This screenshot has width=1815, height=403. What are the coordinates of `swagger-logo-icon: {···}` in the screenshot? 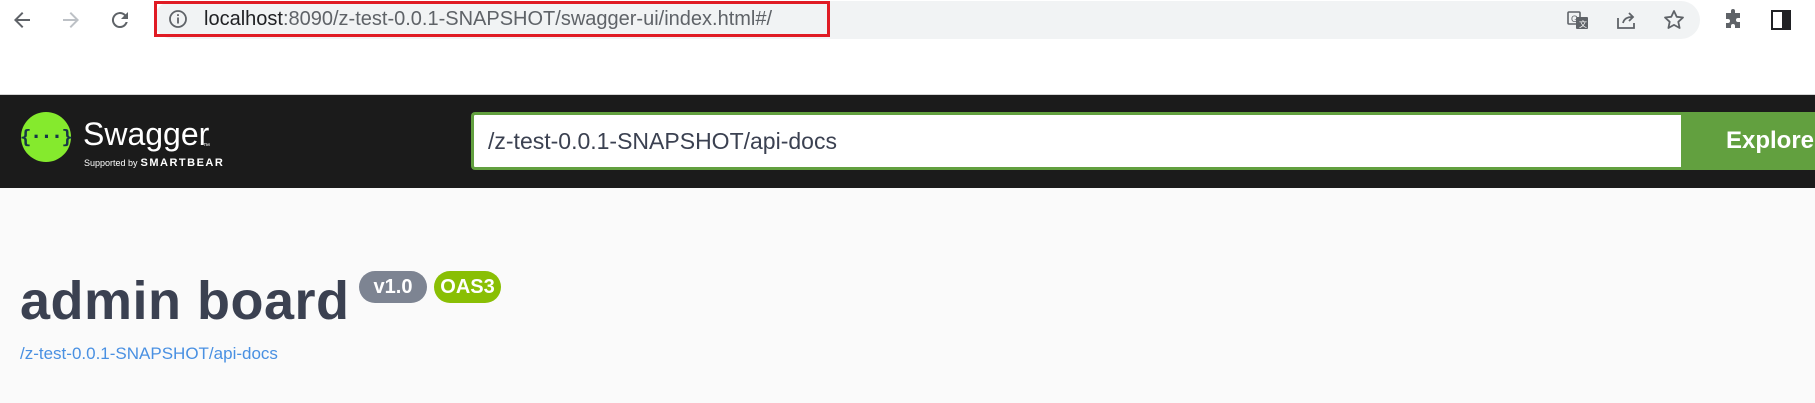 It's located at (46, 137).